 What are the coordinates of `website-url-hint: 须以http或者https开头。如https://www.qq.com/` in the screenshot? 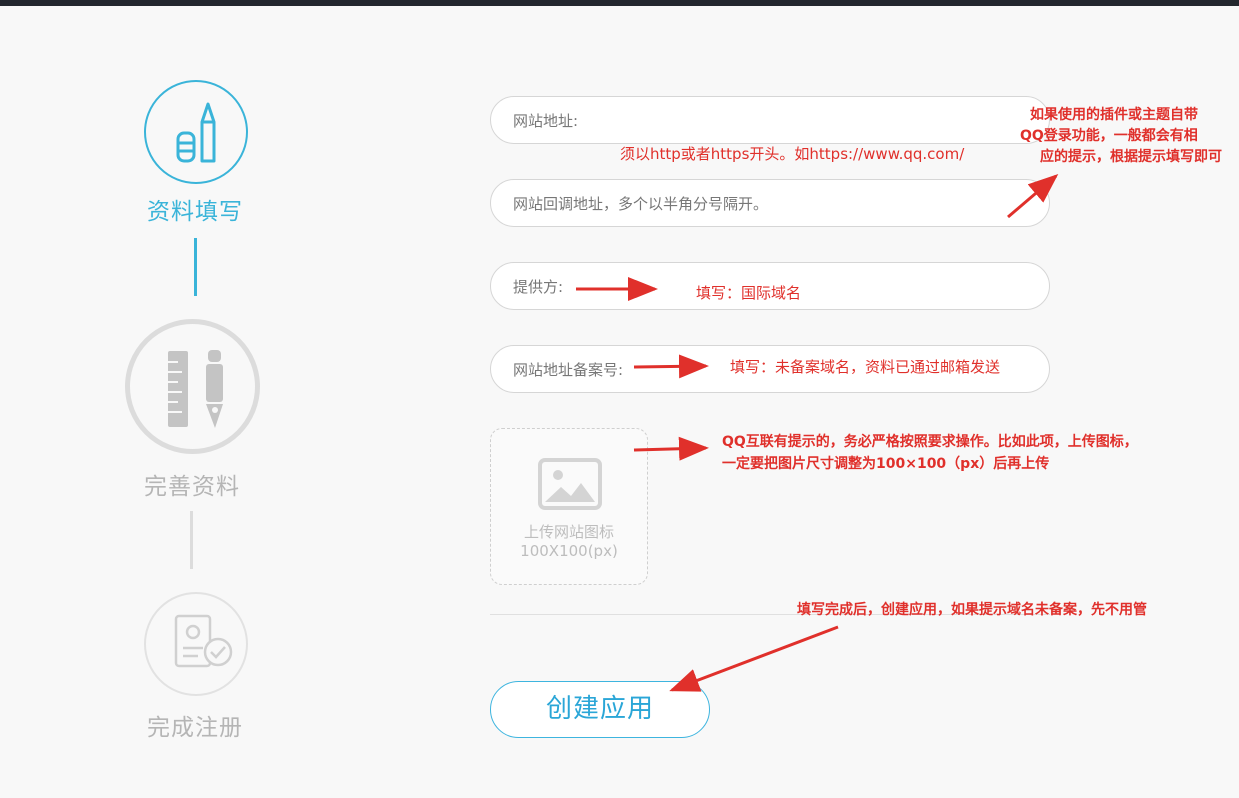 It's located at (792, 154).